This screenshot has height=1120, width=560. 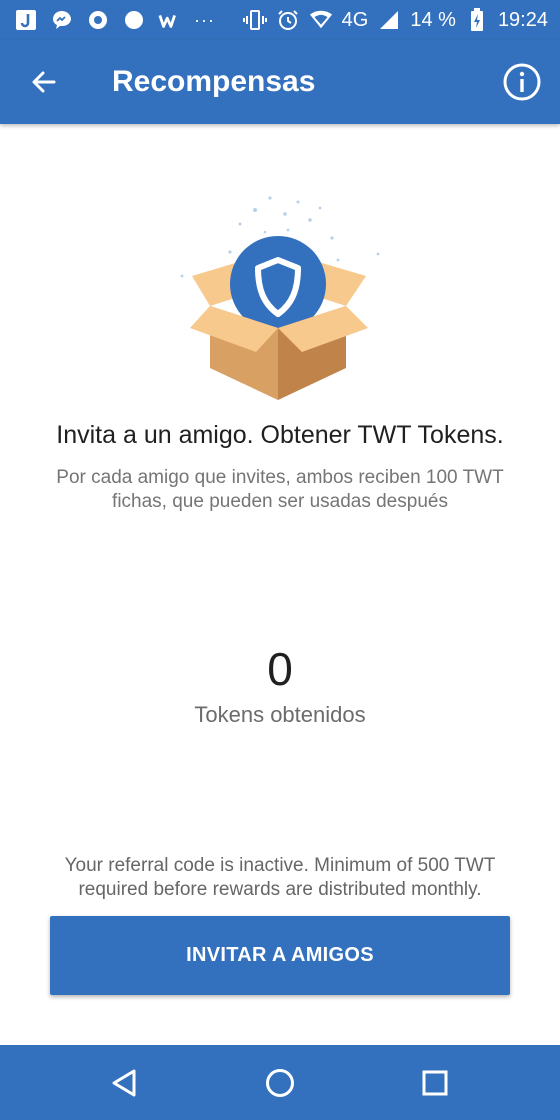 What do you see at coordinates (321, 20) in the screenshot?
I see `wifi-icon` at bounding box center [321, 20].